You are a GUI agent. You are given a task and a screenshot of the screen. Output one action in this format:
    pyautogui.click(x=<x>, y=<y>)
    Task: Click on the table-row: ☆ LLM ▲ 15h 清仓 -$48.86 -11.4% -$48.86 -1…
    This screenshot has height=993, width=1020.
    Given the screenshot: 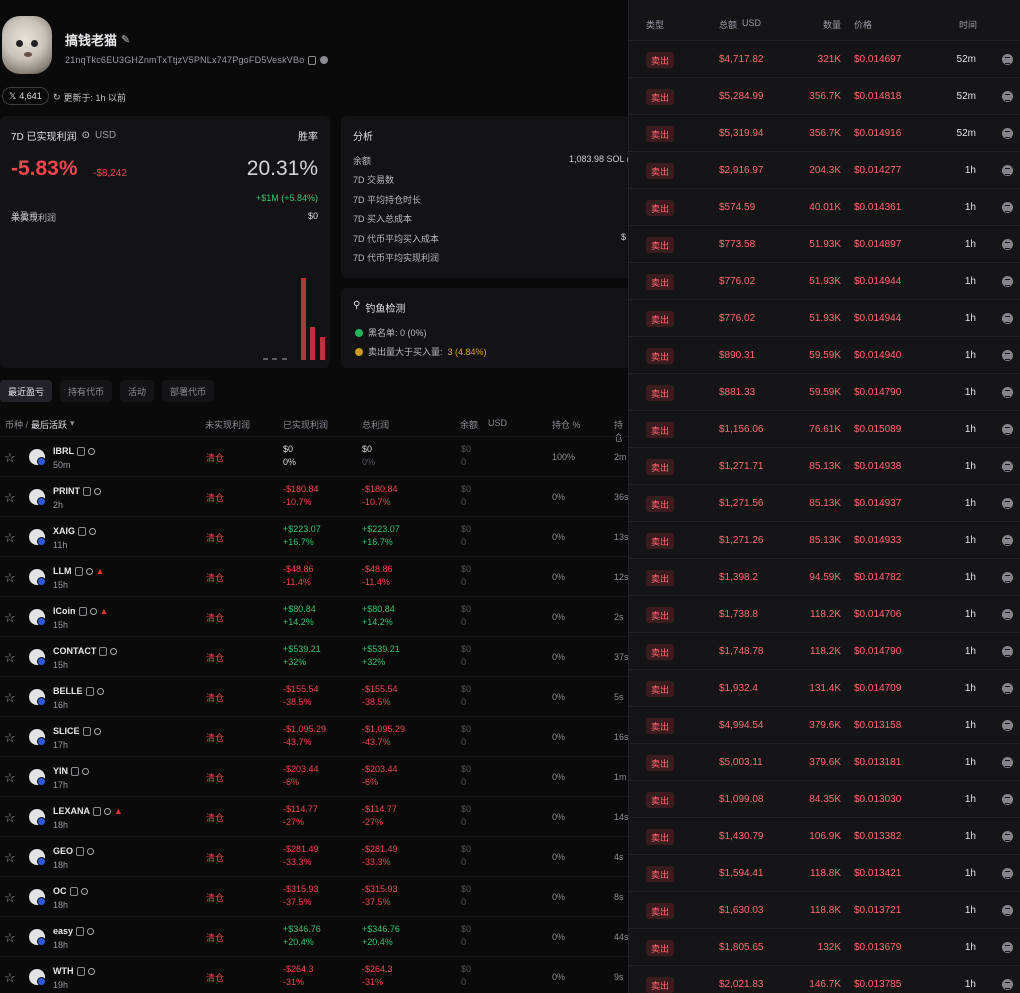 What is the action you would take?
    pyautogui.click(x=315, y=576)
    